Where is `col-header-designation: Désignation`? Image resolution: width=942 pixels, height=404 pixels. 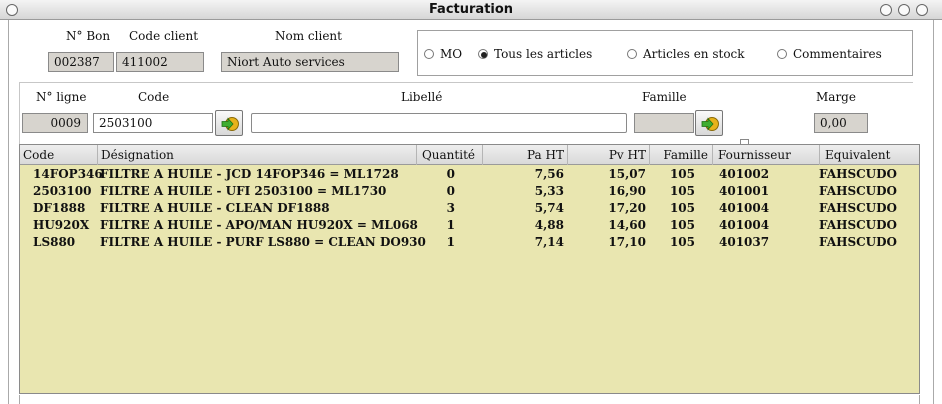 col-header-designation: Désignation is located at coordinates (257, 155).